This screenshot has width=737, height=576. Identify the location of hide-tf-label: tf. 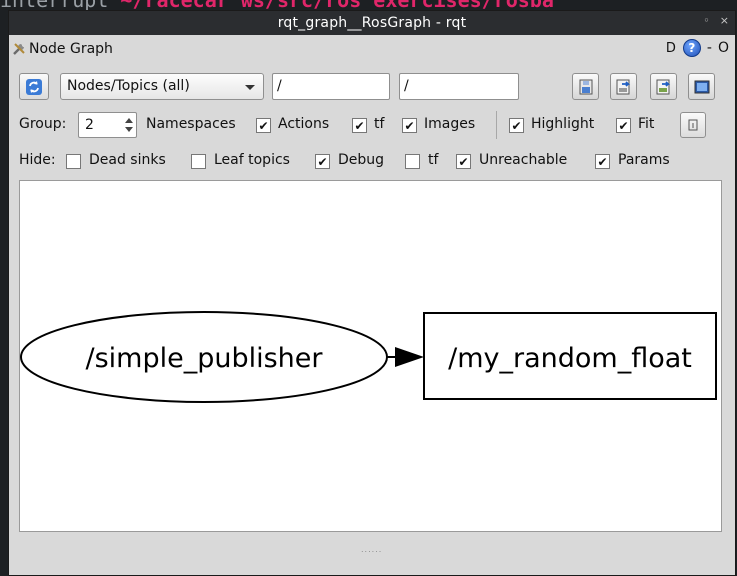
(433, 160).